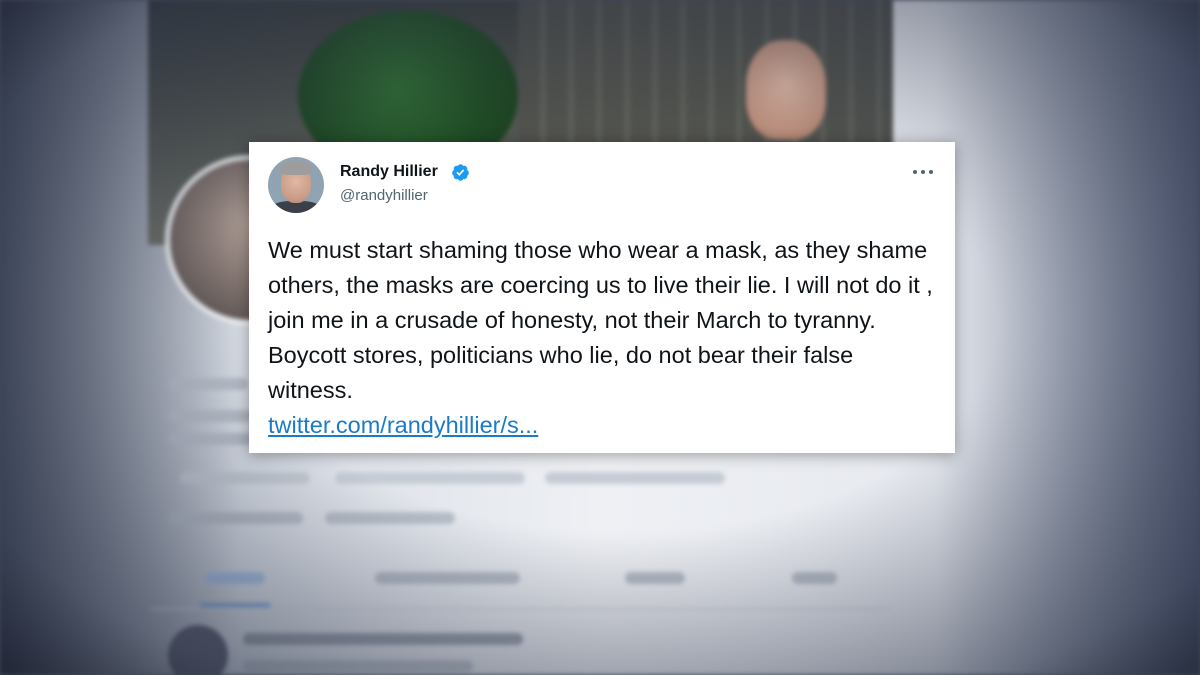 The image size is (1200, 675). What do you see at coordinates (235, 518) in the screenshot?
I see `profile-following-placeholder` at bounding box center [235, 518].